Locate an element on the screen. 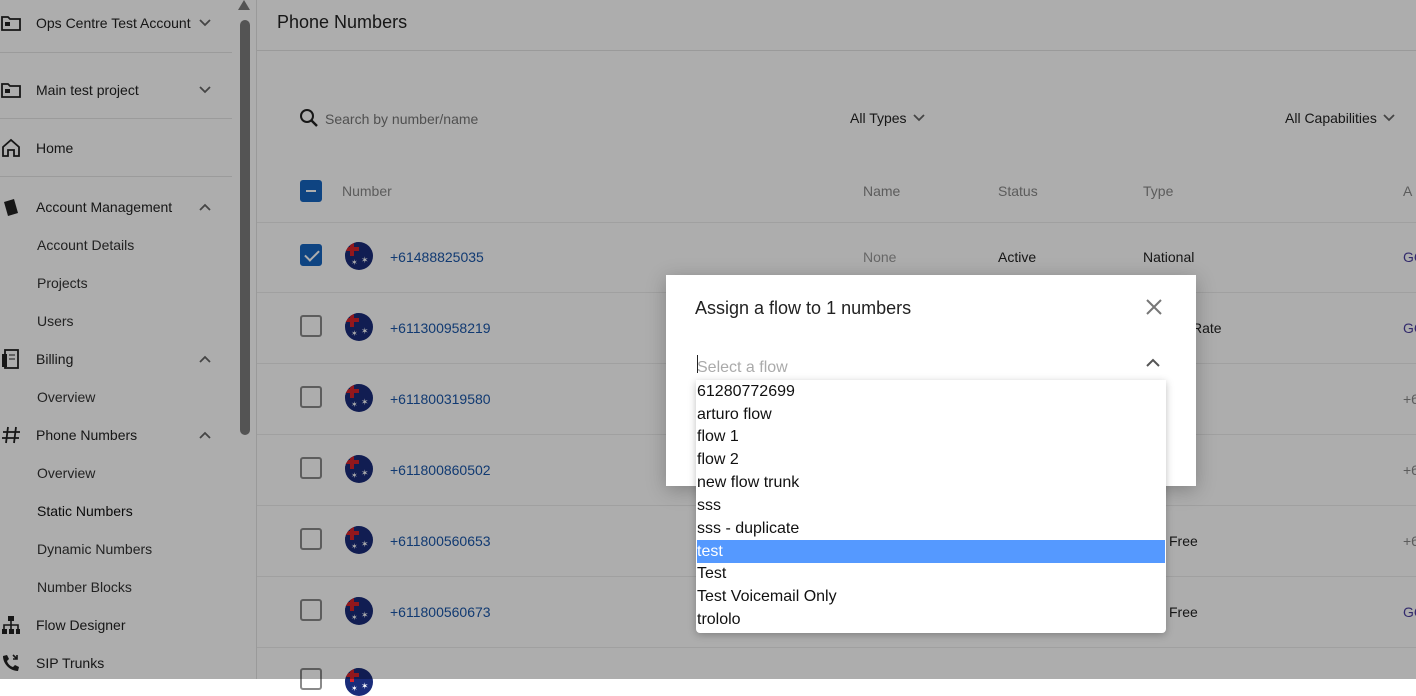 Image resolution: width=1416 pixels, height=696 pixels. flow-option: sss - duplicate is located at coordinates (931, 528).